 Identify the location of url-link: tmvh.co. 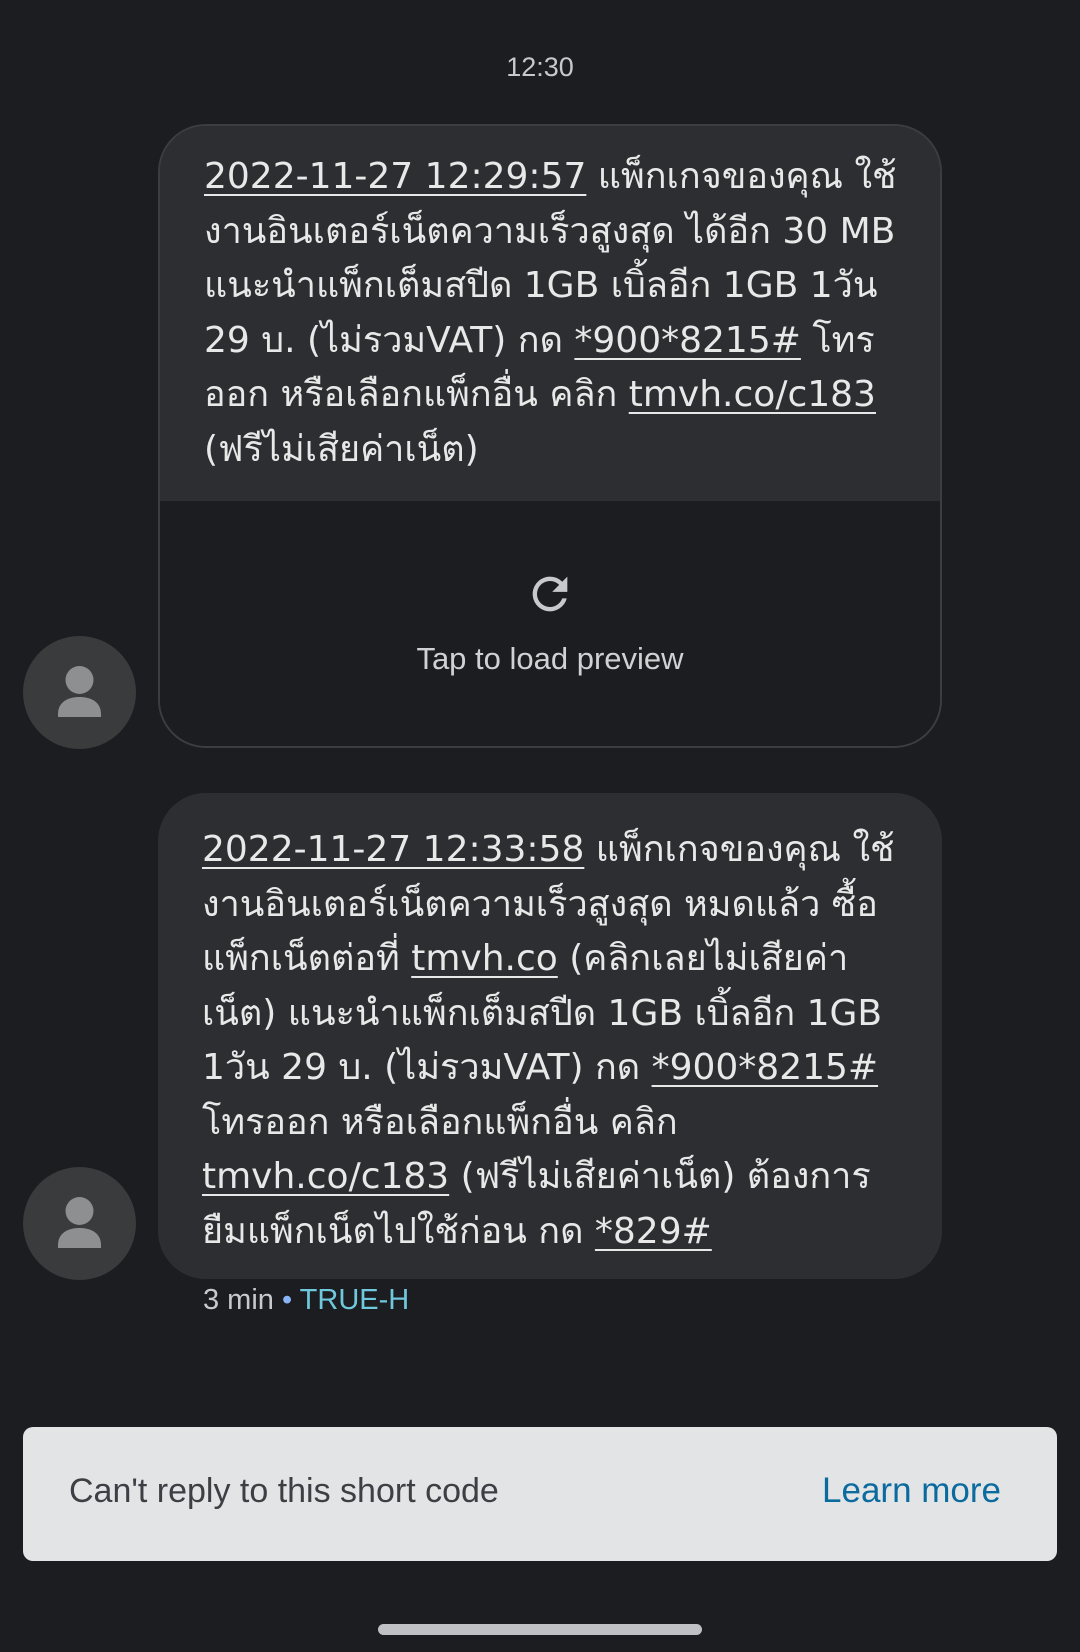
(484, 958).